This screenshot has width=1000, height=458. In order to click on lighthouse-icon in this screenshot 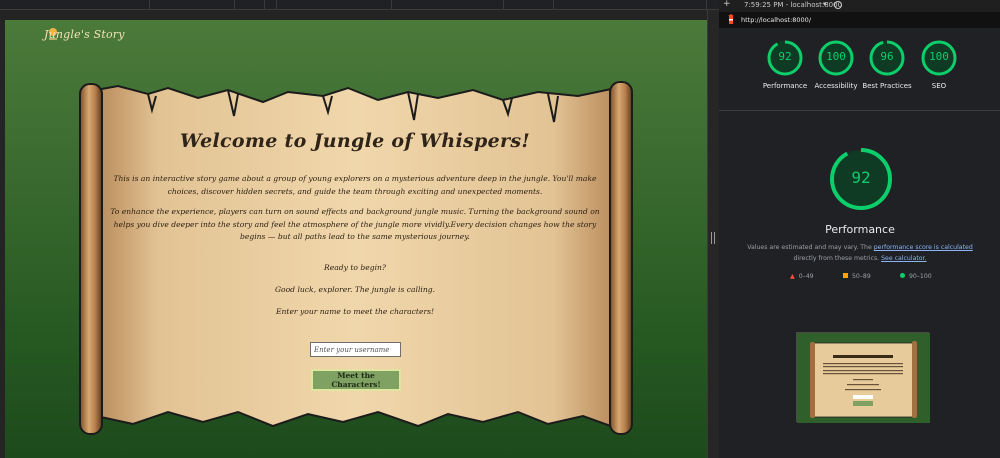, I will do `click(731, 19)`.